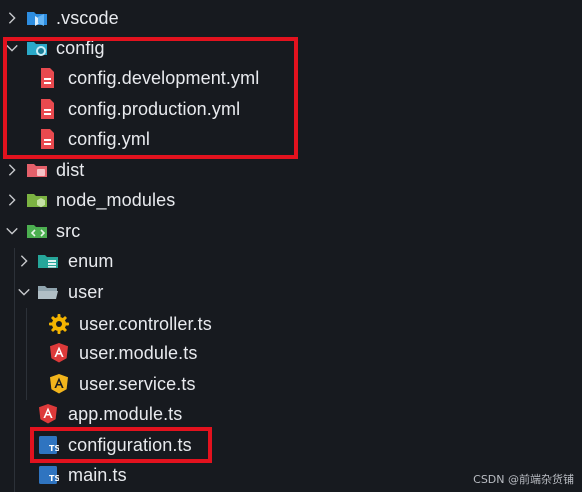 This screenshot has height=492, width=582. Describe the element at coordinates (37, 200) in the screenshot. I see `node-modules-folder-icon` at that location.